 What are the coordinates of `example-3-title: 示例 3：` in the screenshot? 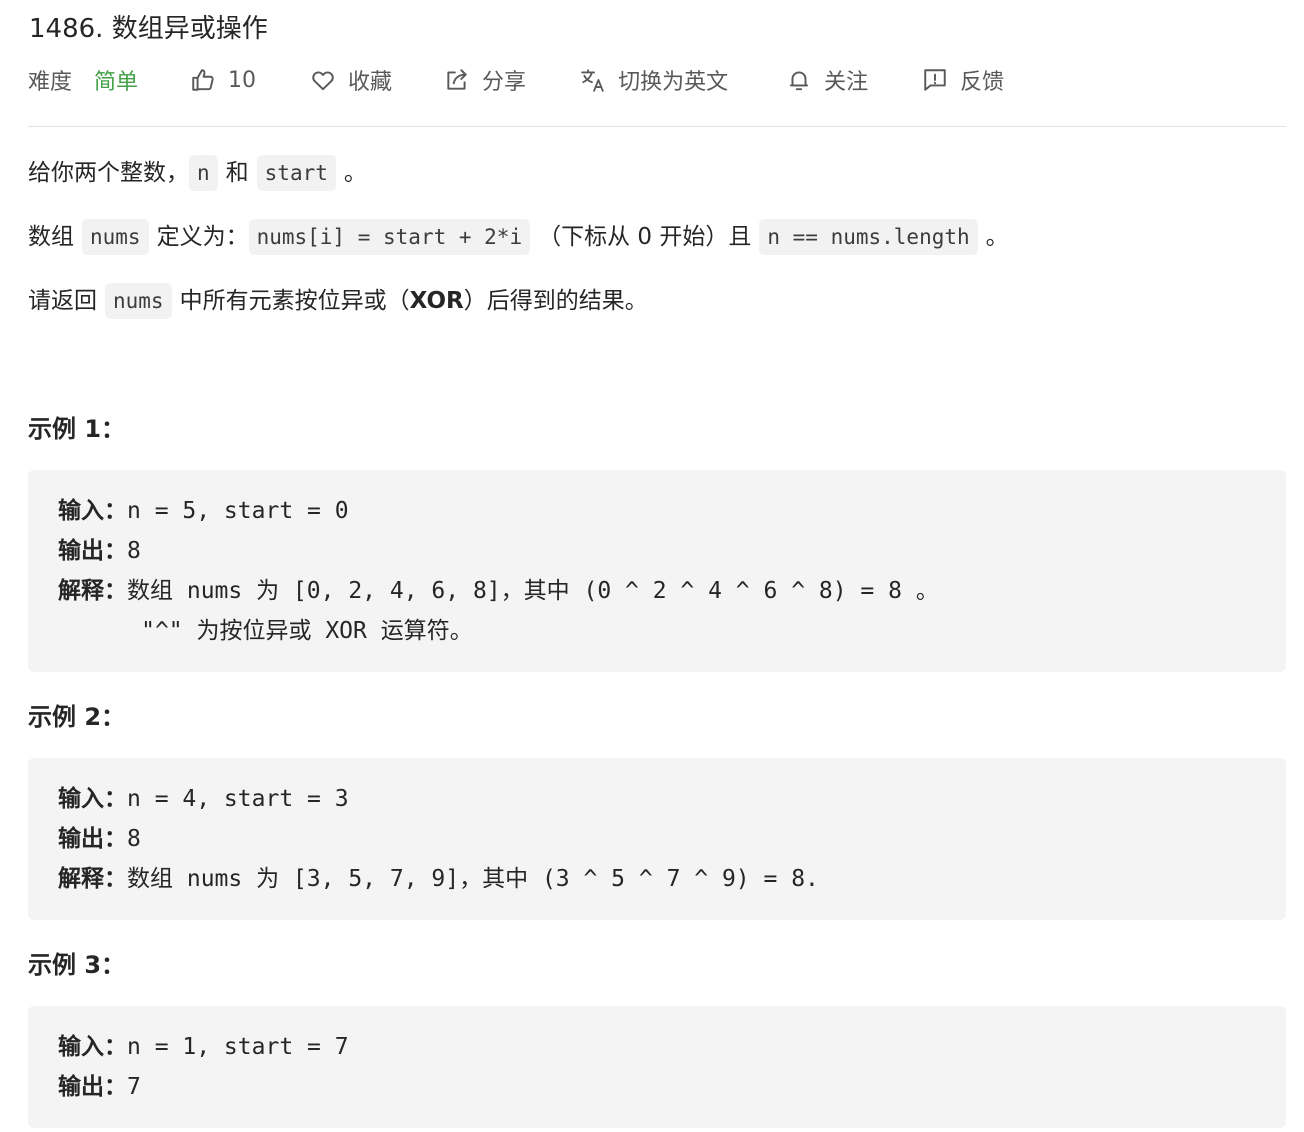 It's located at (77, 965).